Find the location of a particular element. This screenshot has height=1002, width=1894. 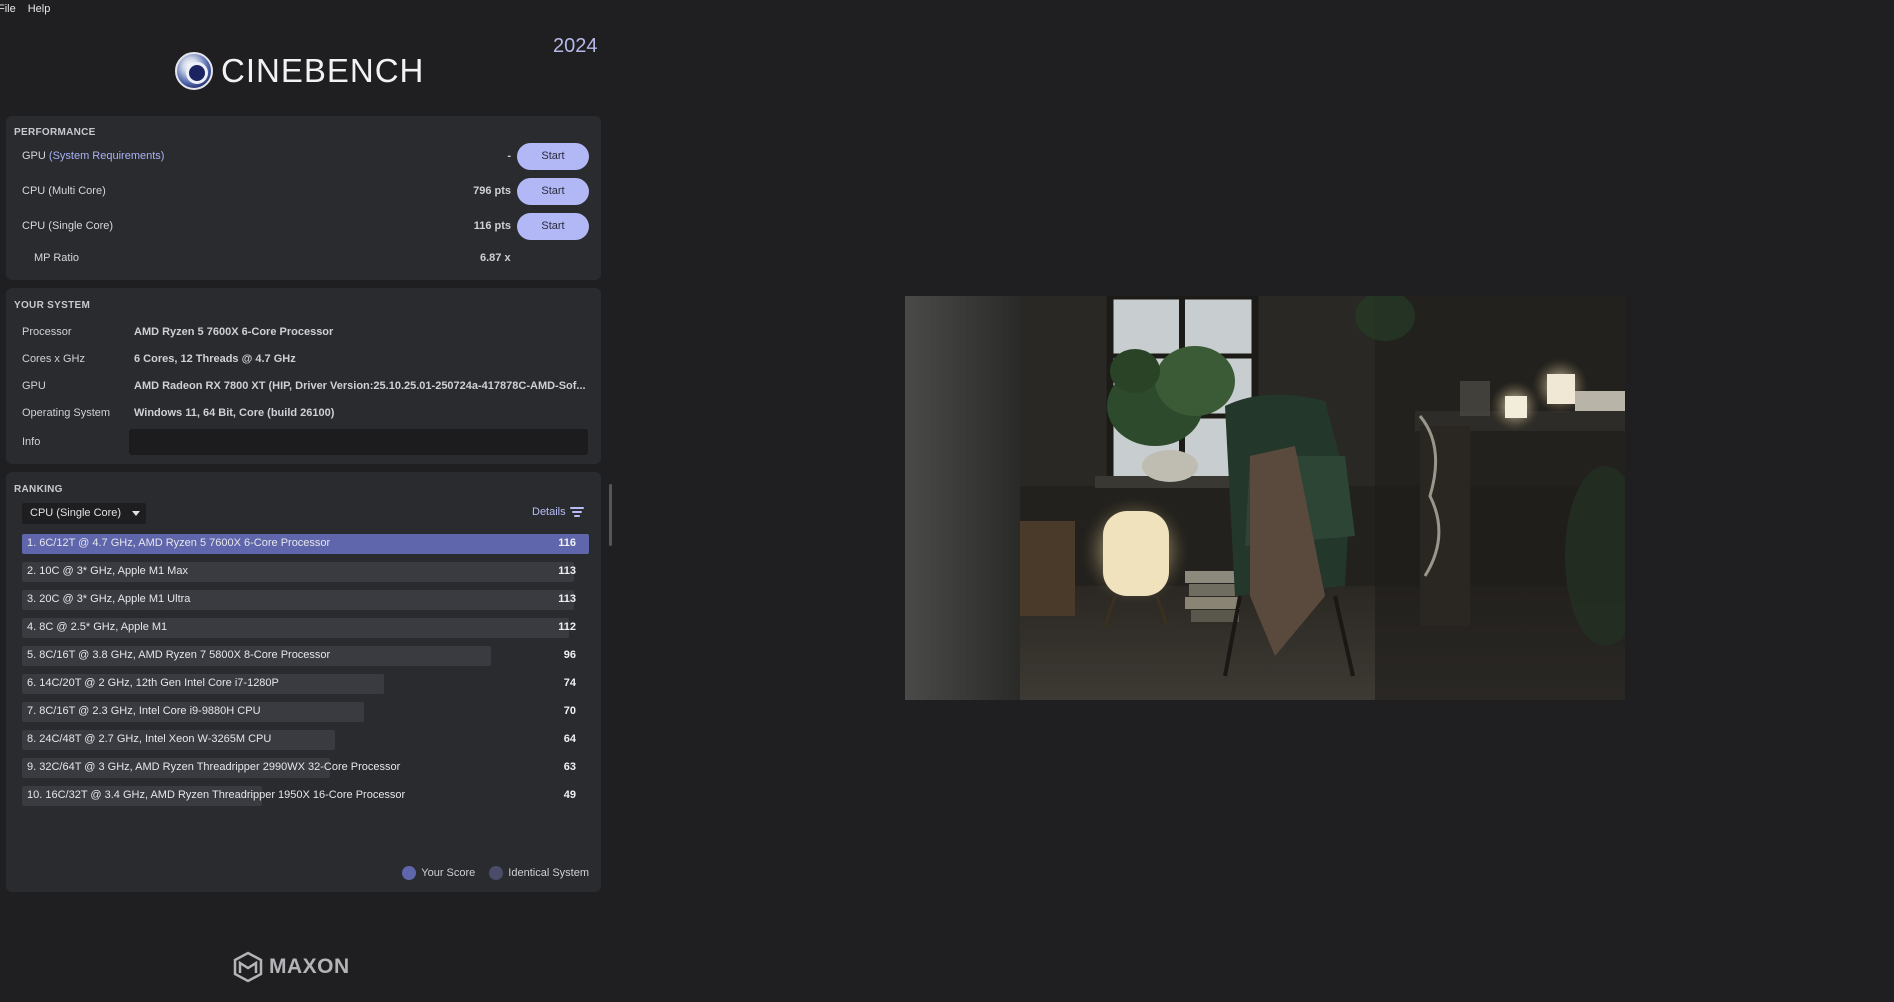

ranking-row-score: 64 is located at coordinates (569, 739).